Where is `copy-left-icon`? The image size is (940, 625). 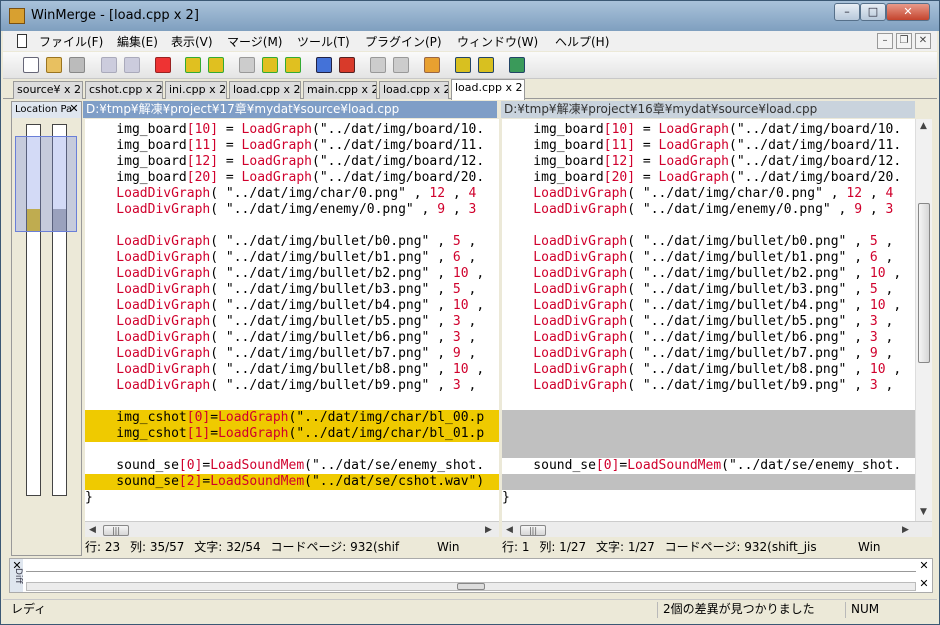 copy-left-icon is located at coordinates (347, 65).